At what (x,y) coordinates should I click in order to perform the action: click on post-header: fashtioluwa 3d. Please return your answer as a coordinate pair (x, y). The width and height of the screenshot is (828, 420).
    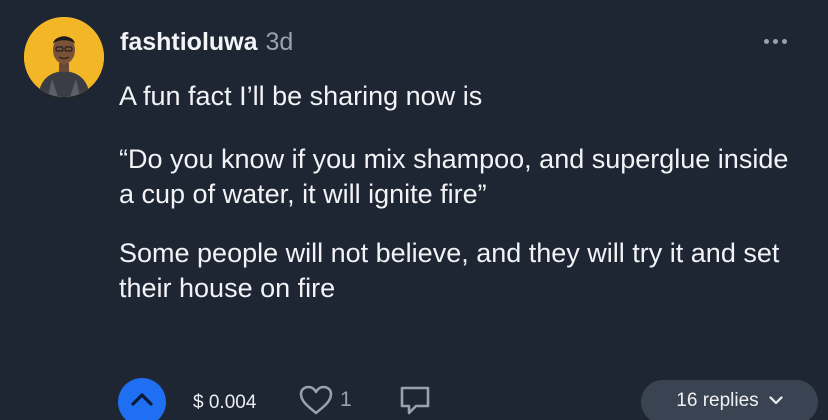
    Looking at the image, I should click on (206, 42).